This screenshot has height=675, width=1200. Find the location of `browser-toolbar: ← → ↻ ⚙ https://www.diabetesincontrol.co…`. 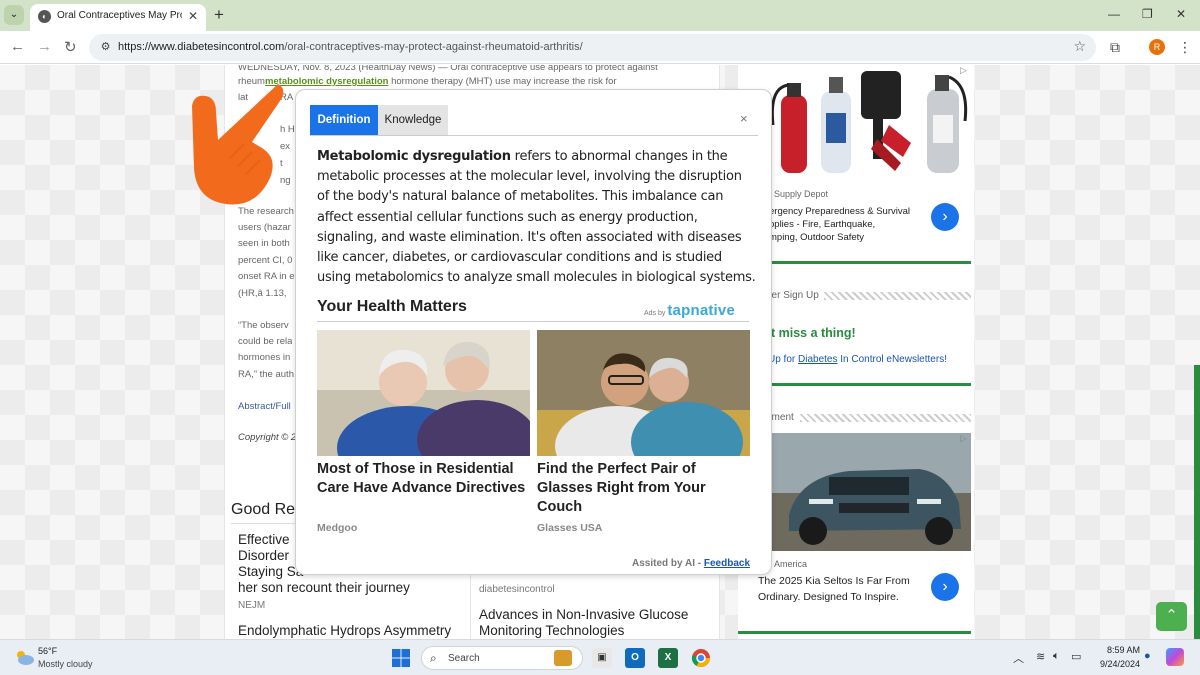

browser-toolbar: ← → ↻ ⚙ https://www.diabetesincontrol.co… is located at coordinates (600, 47).